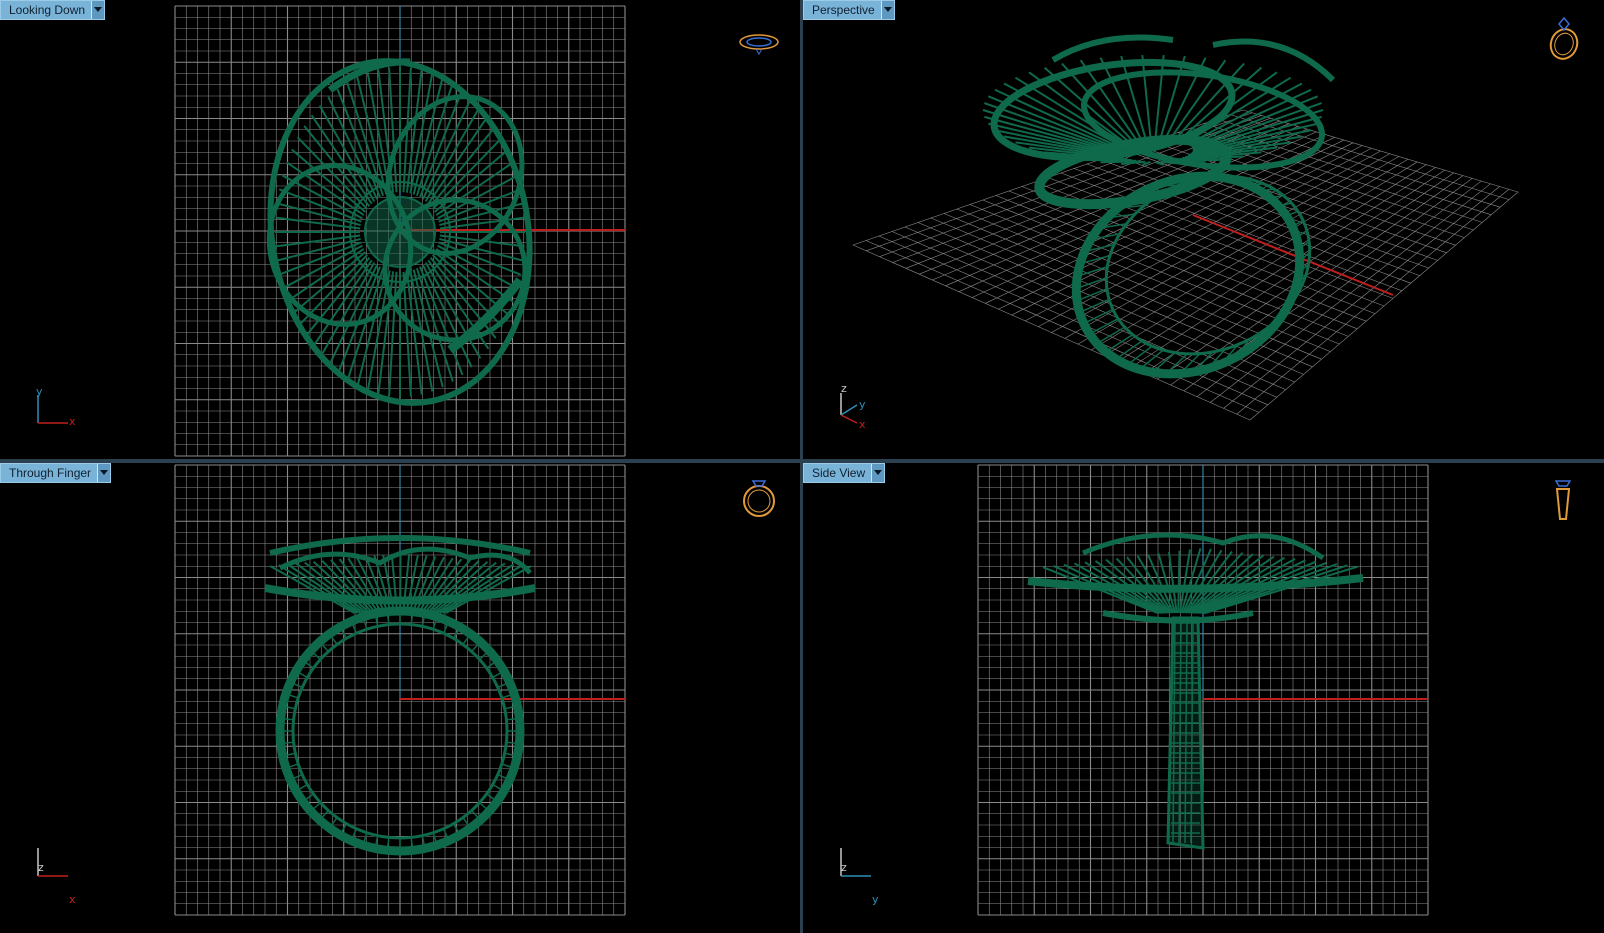 This screenshot has height=933, width=1604. Describe the element at coordinates (1563, 501) in the screenshot. I see `ring-side-view-icon` at that location.